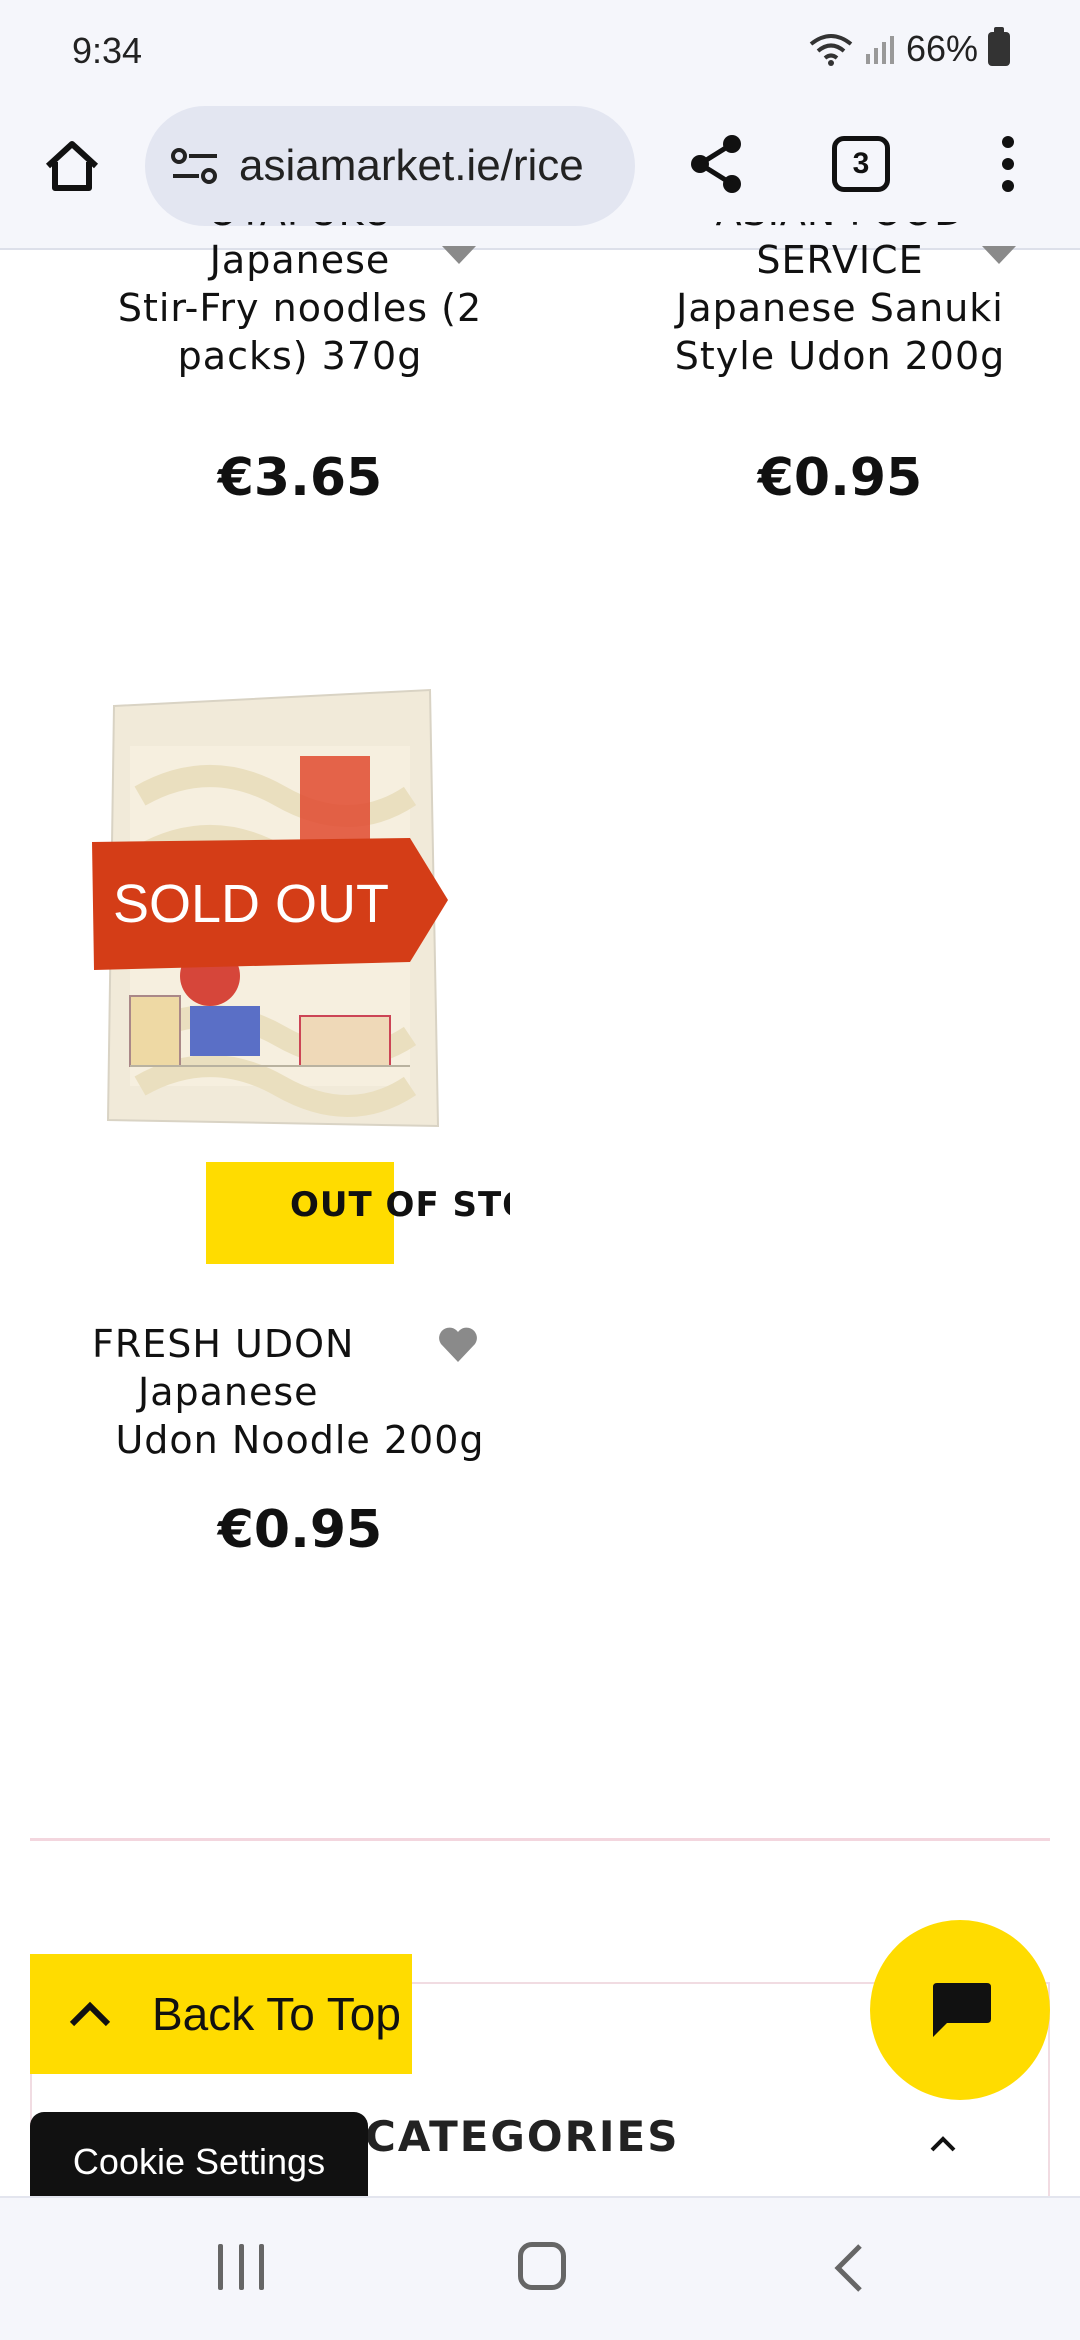 This screenshot has width=1080, height=2340. I want to click on more-menu-button, so click(1008, 164).